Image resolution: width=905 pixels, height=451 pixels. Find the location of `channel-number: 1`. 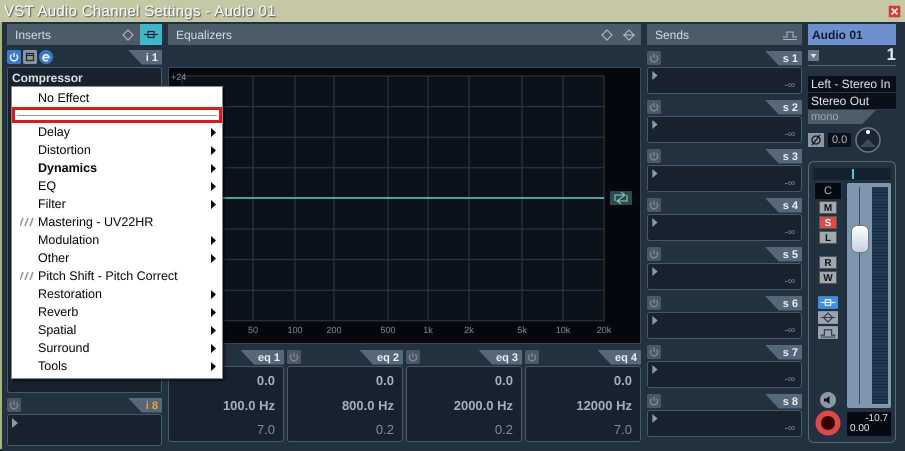

channel-number: 1 is located at coordinates (891, 55).